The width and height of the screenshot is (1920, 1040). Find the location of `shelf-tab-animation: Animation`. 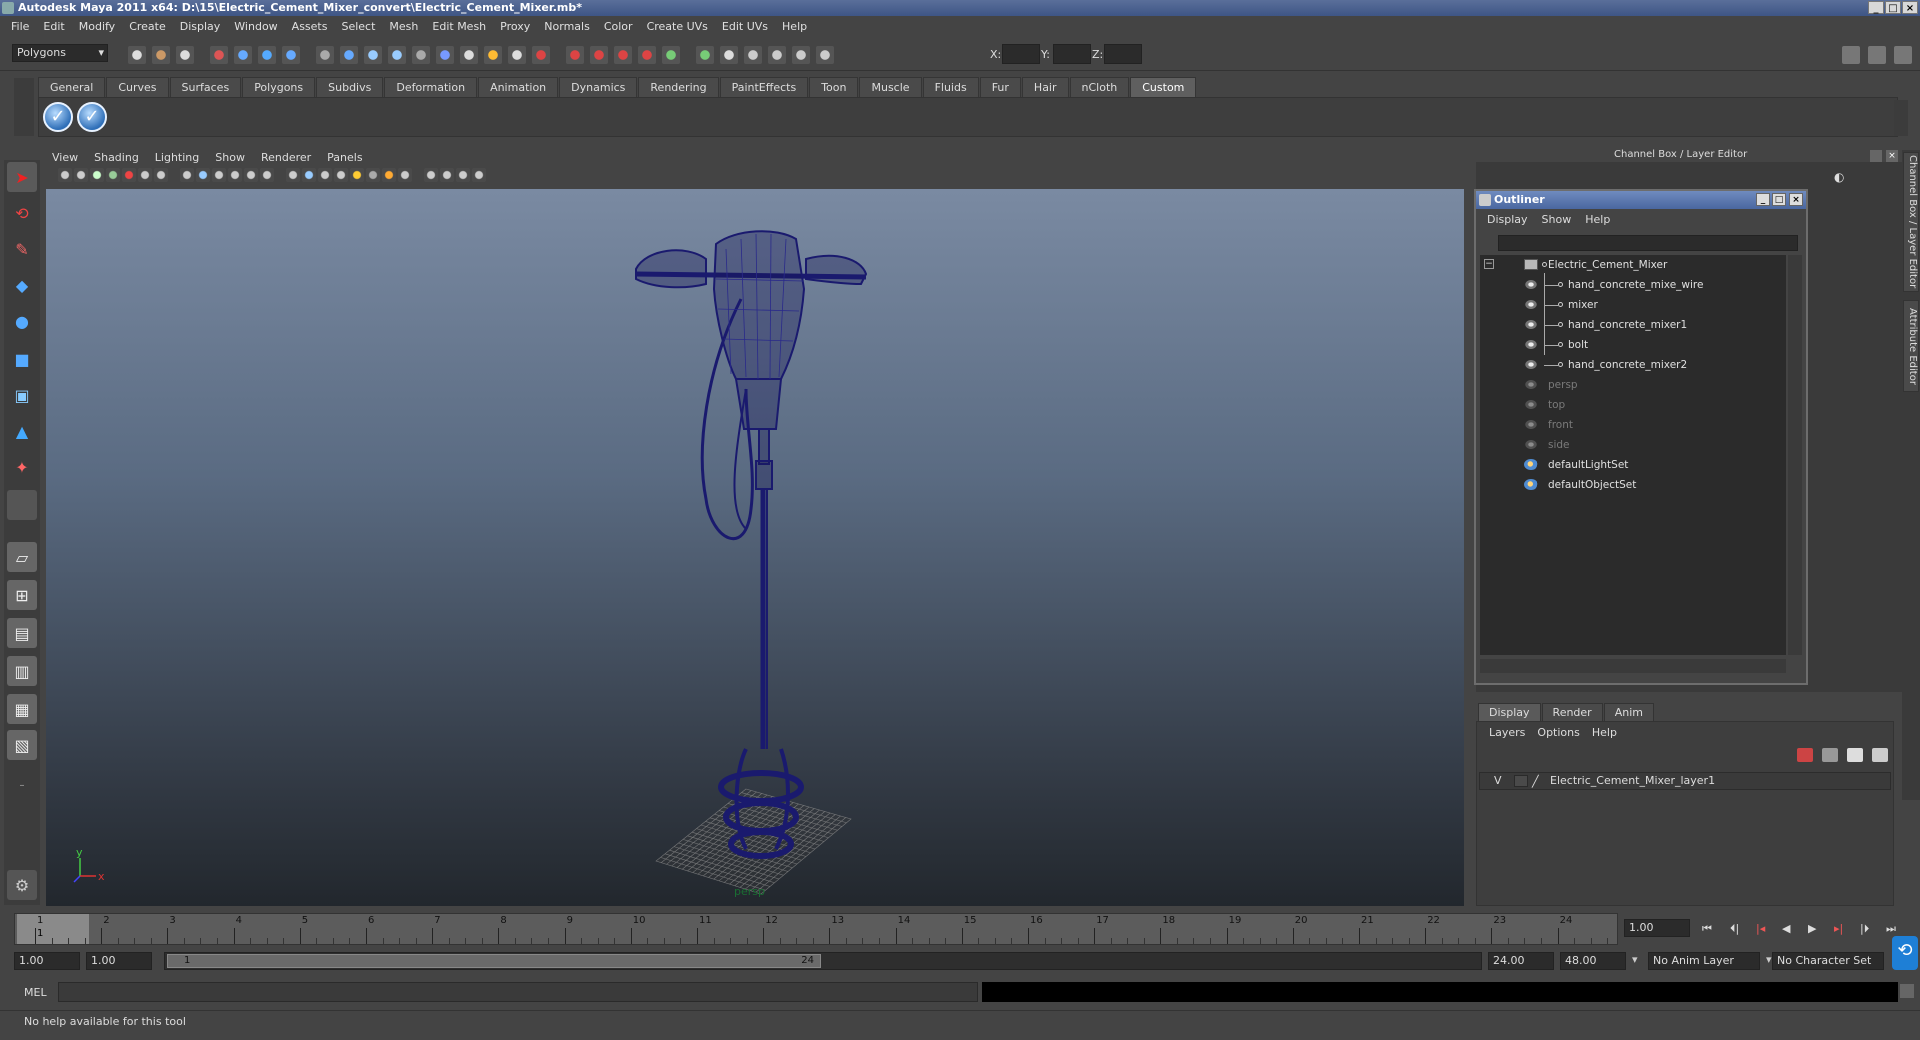

shelf-tab-animation: Animation is located at coordinates (518, 87).